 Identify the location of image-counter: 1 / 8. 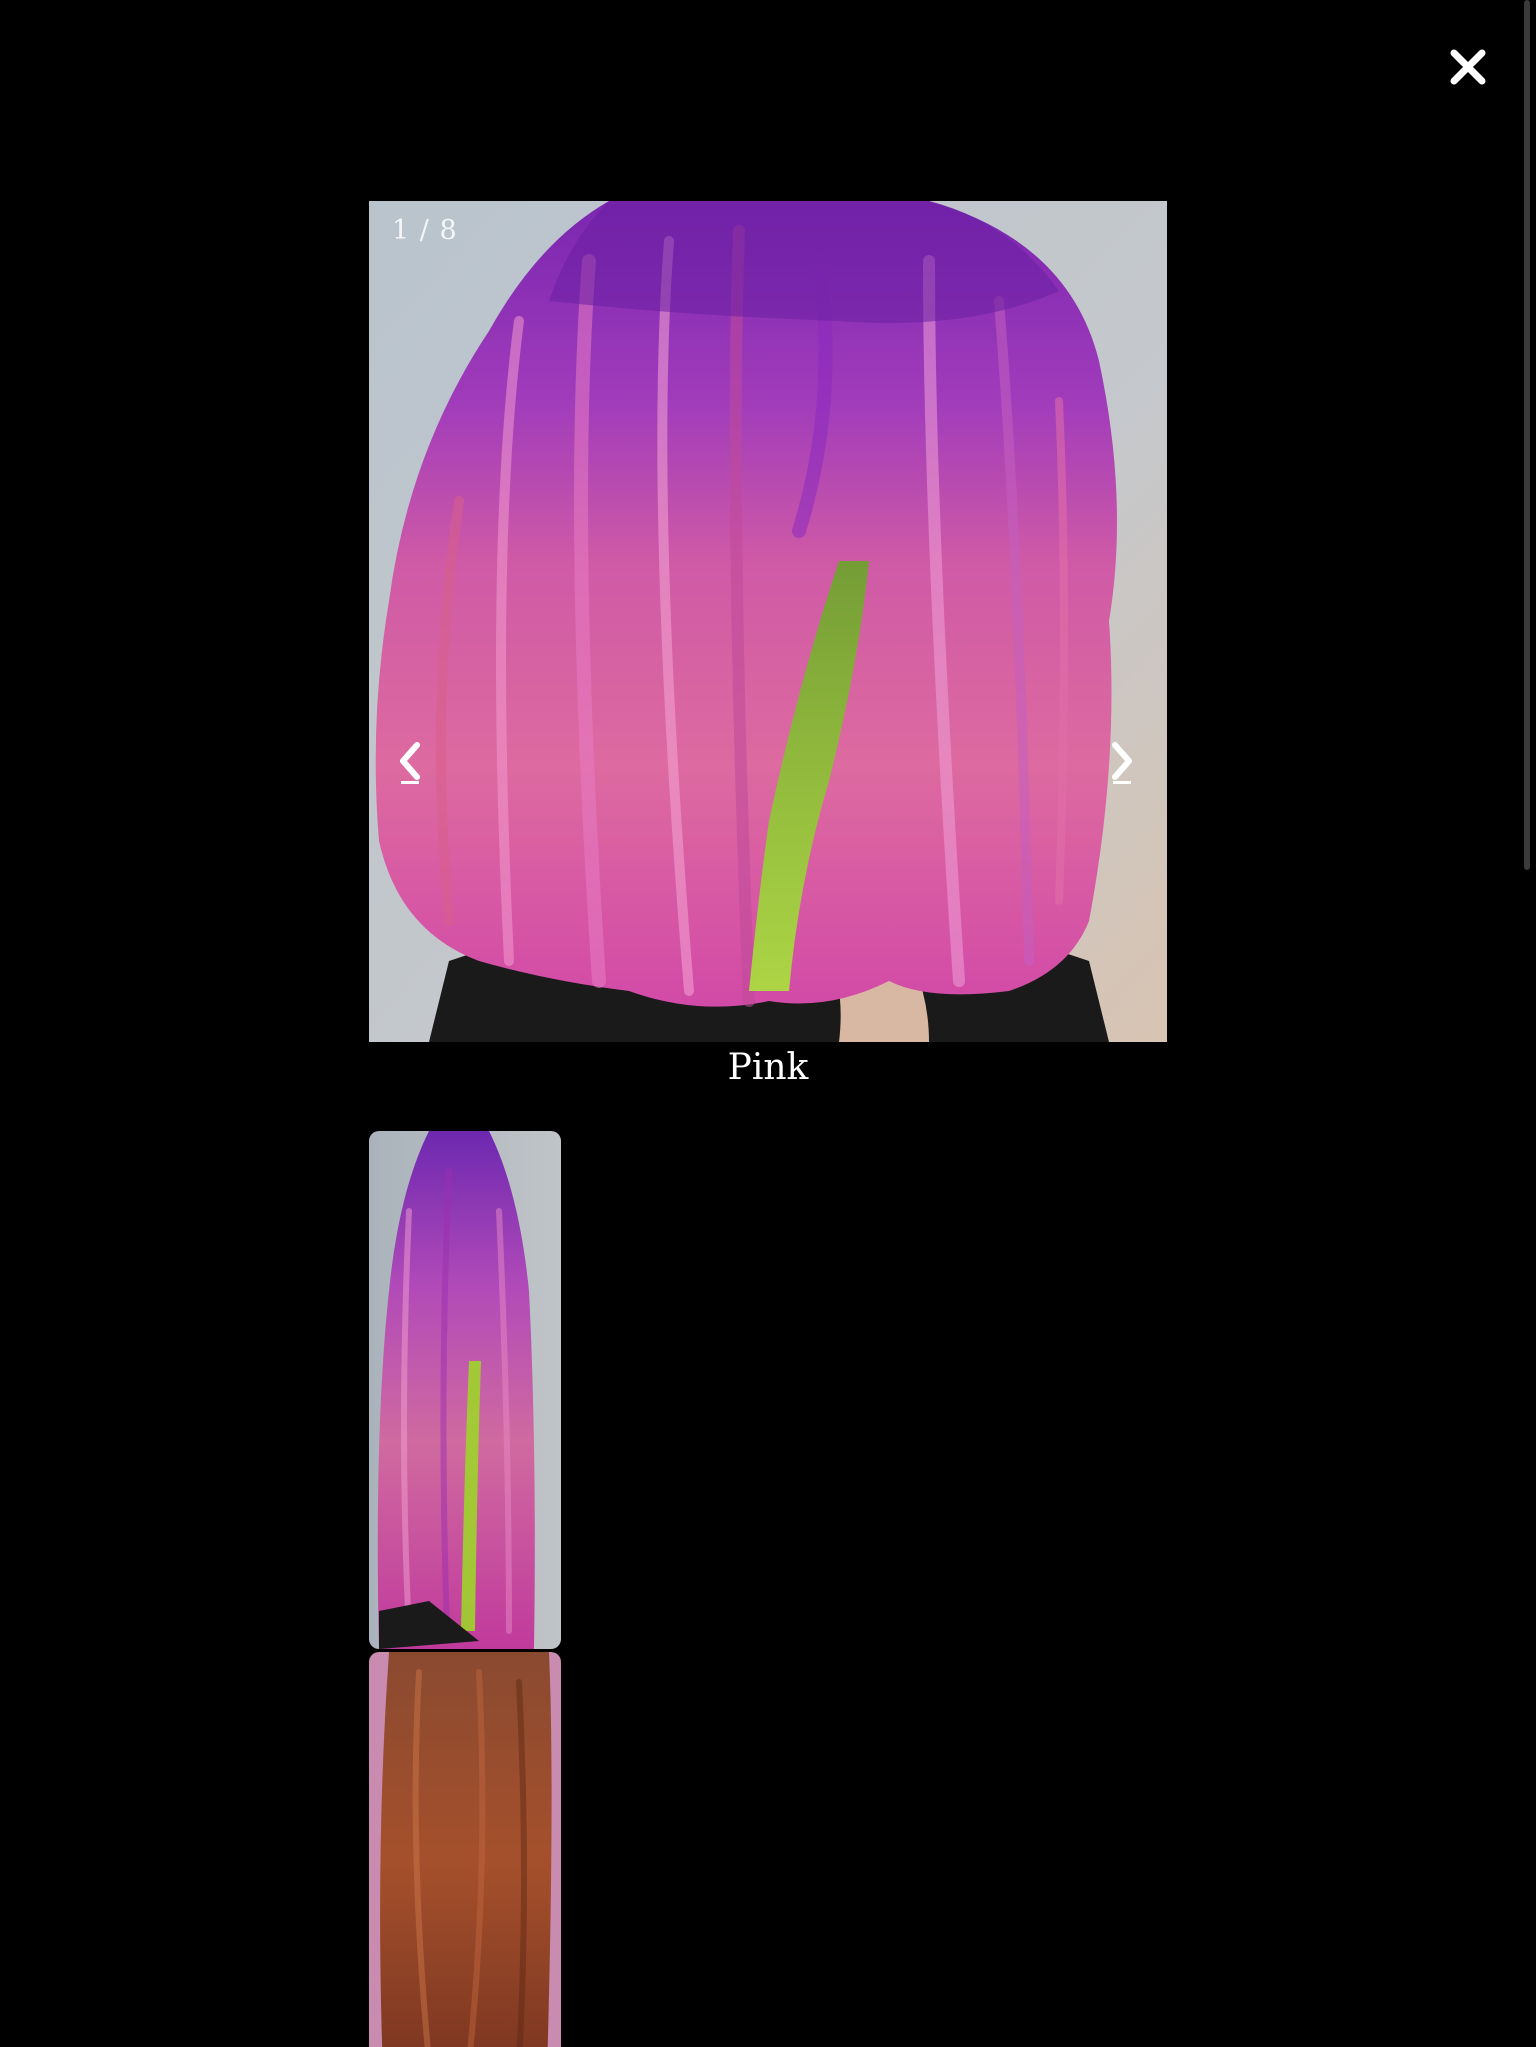
(425, 230).